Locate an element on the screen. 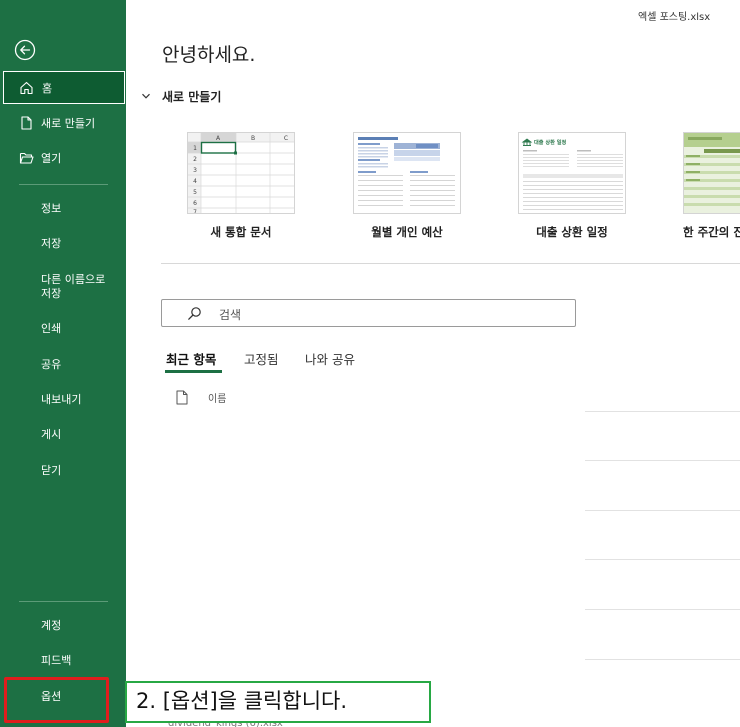  sidebar-item-label: 닫기 is located at coordinates (51, 470).